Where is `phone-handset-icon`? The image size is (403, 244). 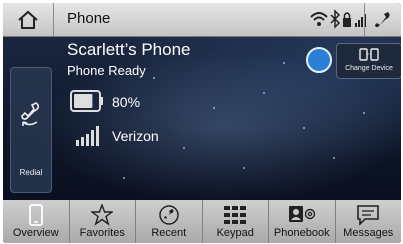 phone-handset-icon is located at coordinates (382, 19).